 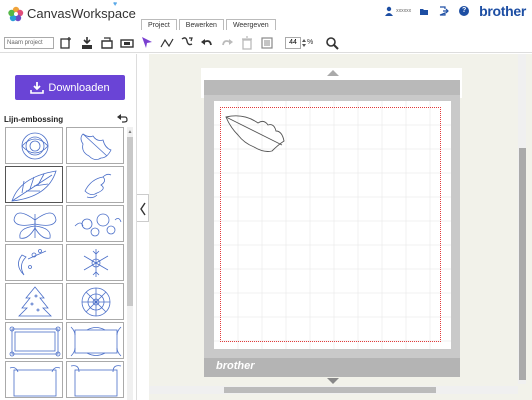 What do you see at coordinates (107, 43) in the screenshot?
I see `open-icon` at bounding box center [107, 43].